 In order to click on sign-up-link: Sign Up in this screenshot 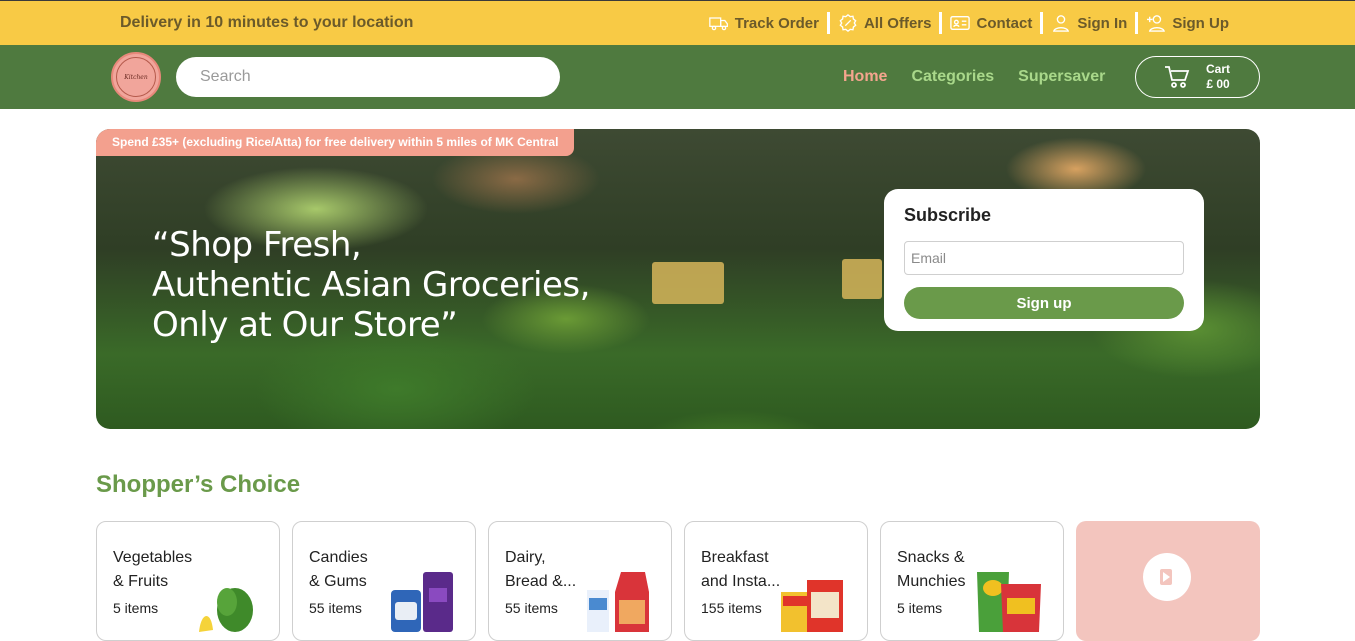, I will do `click(1187, 23)`.